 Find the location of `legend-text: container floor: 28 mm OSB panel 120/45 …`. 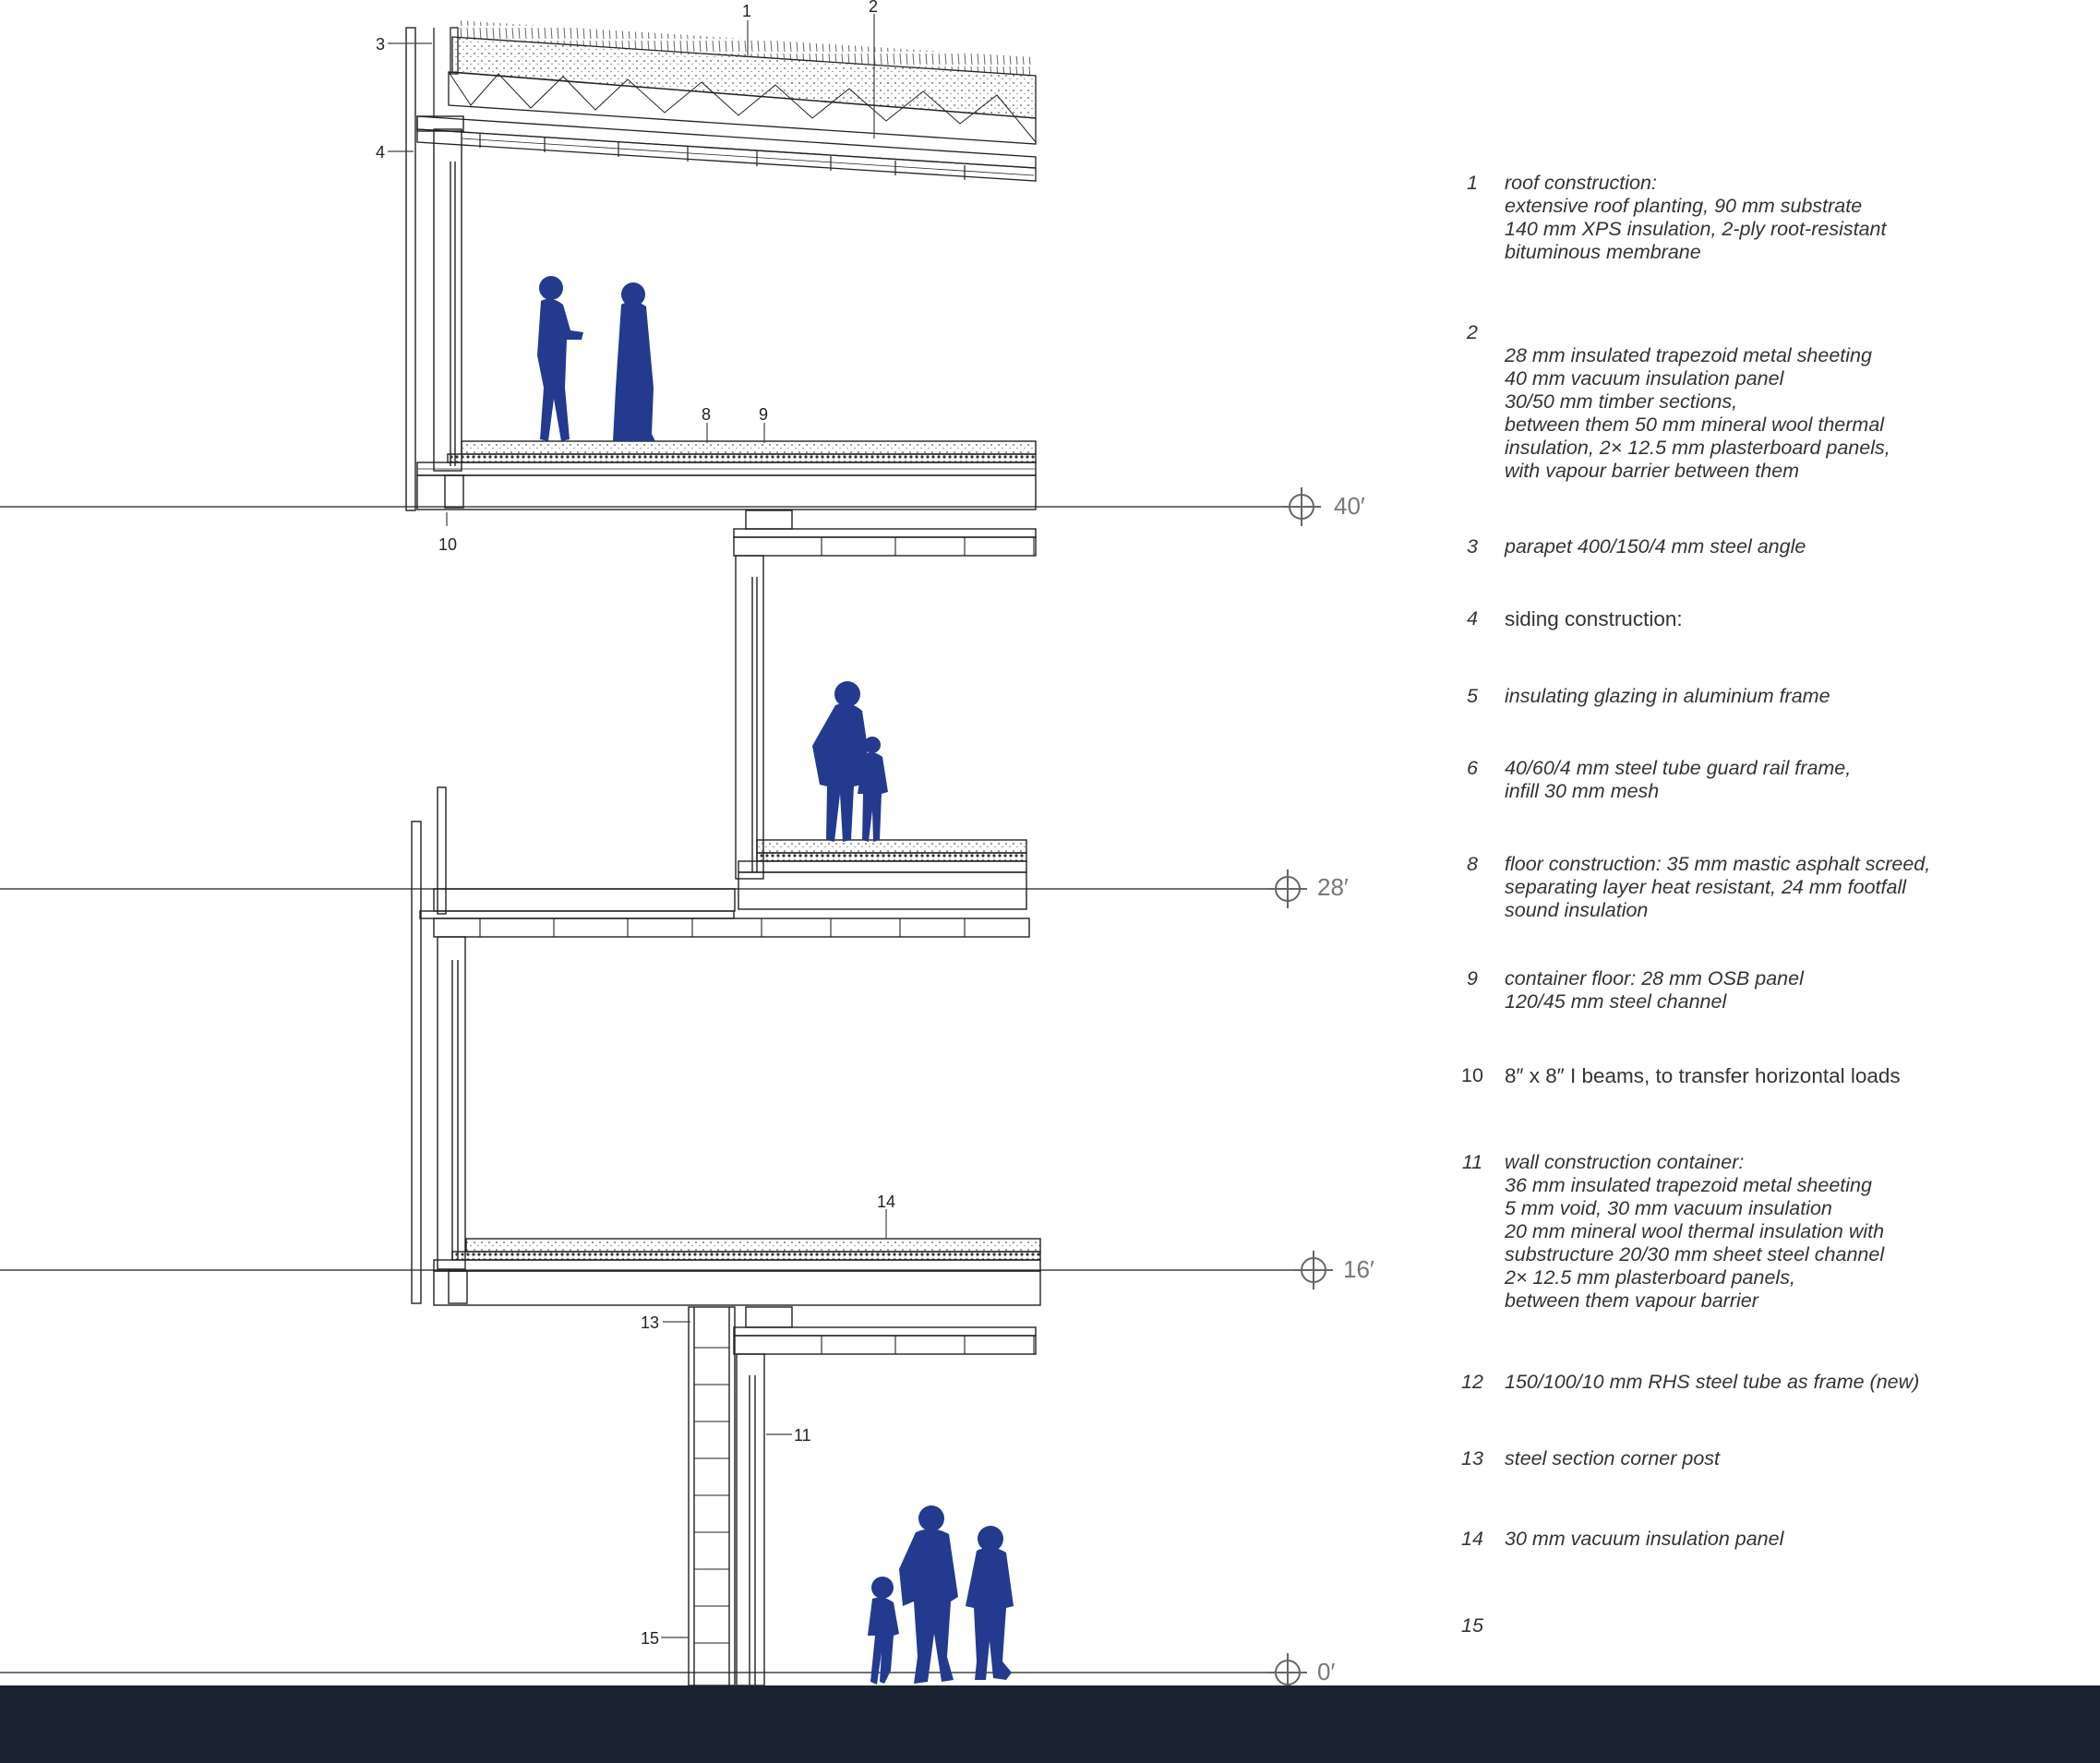

legend-text: container floor: 28 mm OSB panel 120/45 … is located at coordinates (1654, 990).